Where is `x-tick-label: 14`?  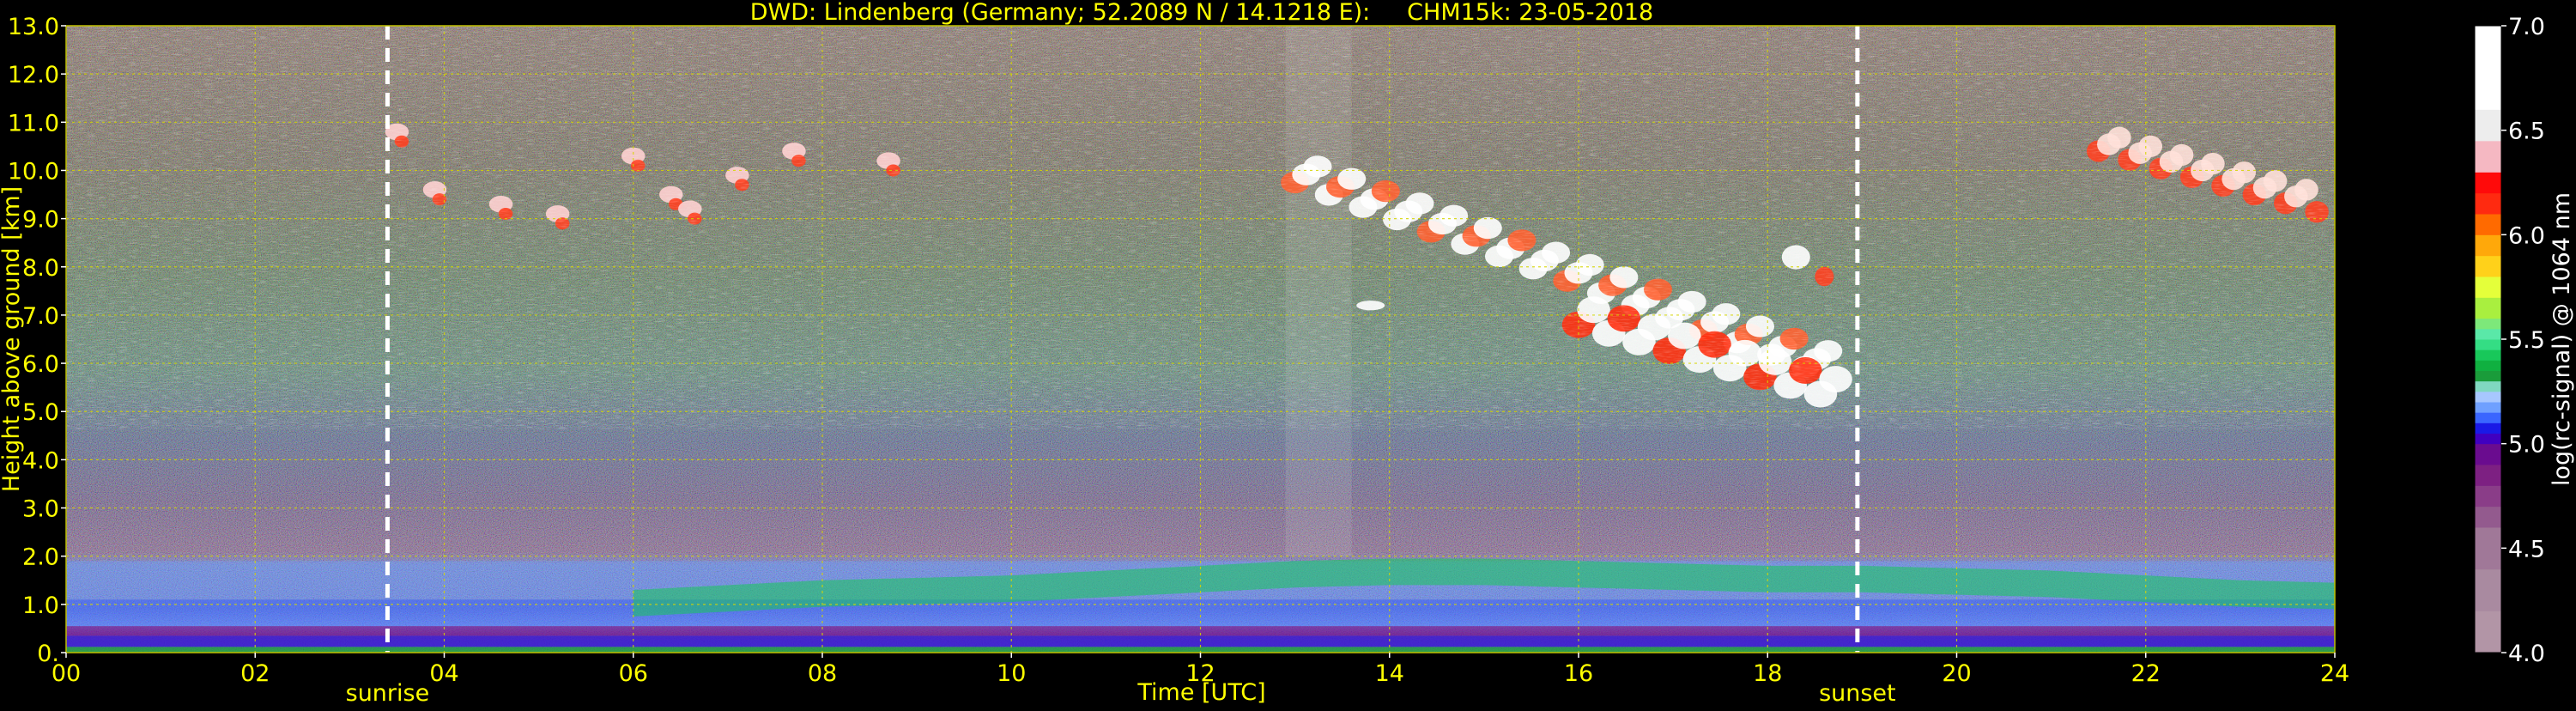 x-tick-label: 14 is located at coordinates (1389, 673).